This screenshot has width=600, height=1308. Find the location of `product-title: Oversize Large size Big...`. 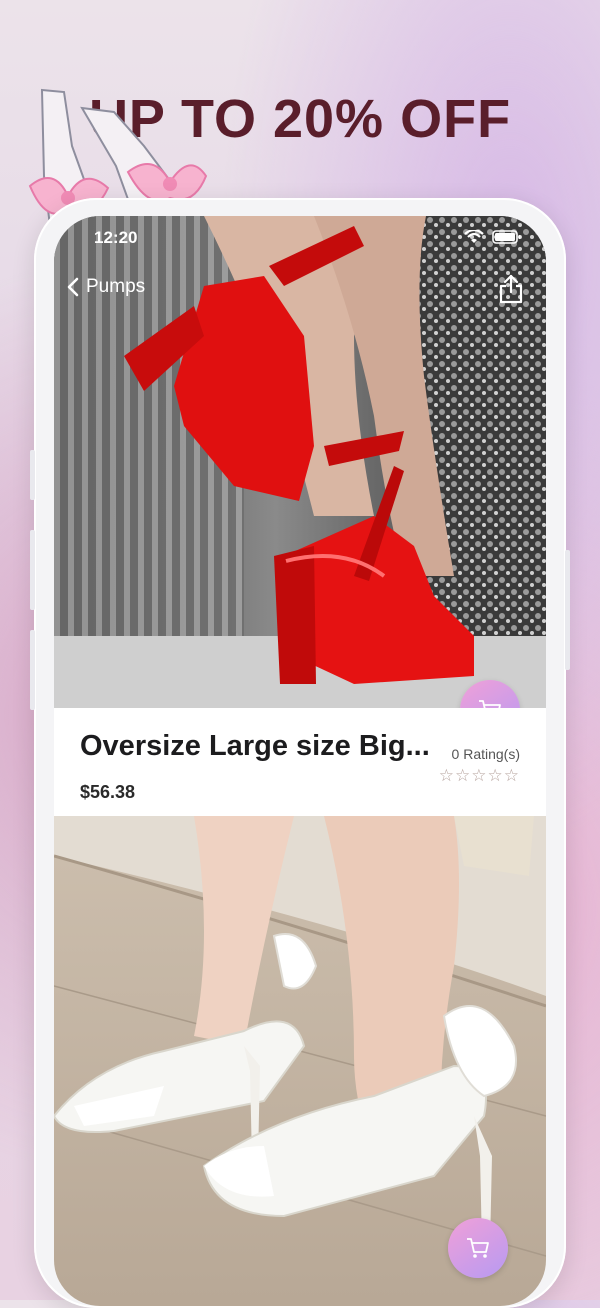

product-title: Oversize Large size Big... is located at coordinates (270, 746).